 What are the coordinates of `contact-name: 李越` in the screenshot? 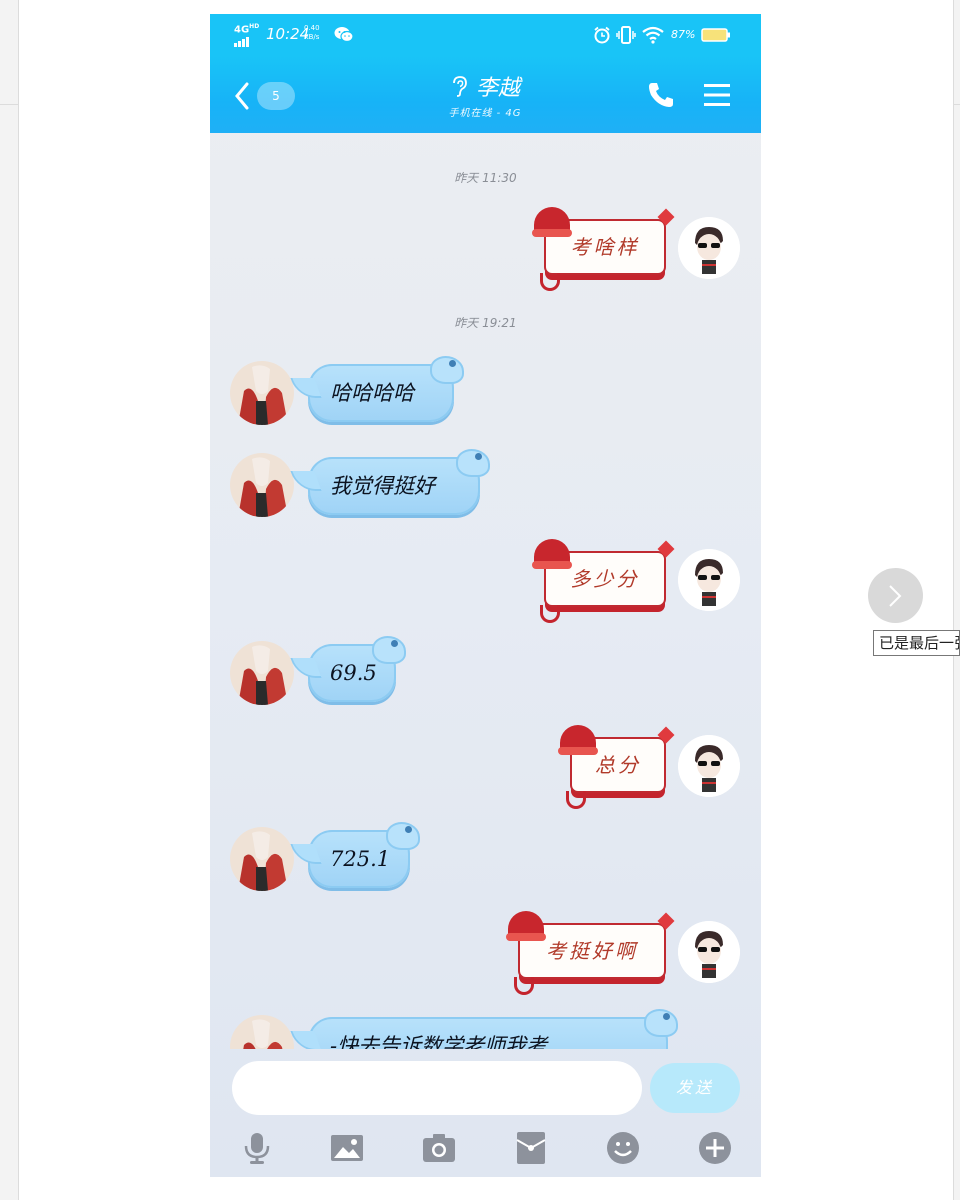 It's located at (497, 88).